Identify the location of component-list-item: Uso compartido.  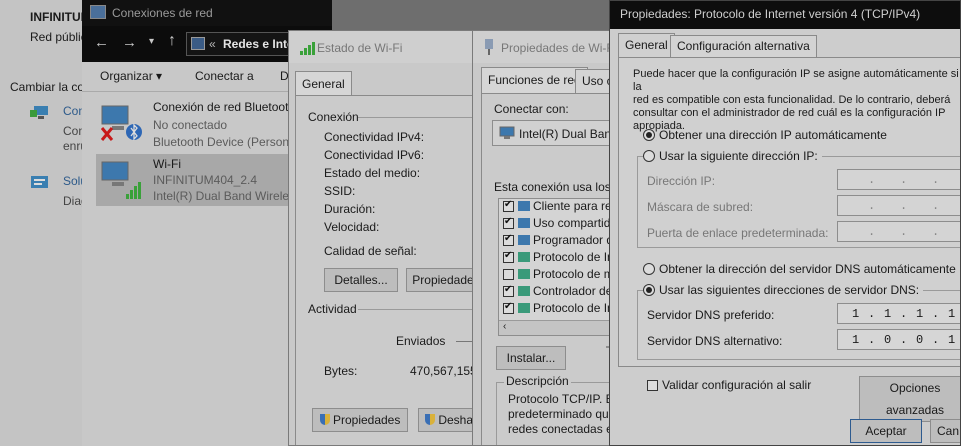
(560, 223).